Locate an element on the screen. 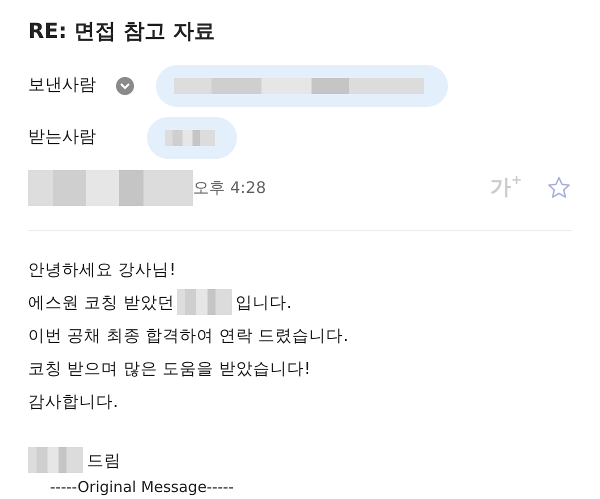 Image resolution: width=600 pixels, height=499 pixels. recipient-chip is located at coordinates (192, 137).